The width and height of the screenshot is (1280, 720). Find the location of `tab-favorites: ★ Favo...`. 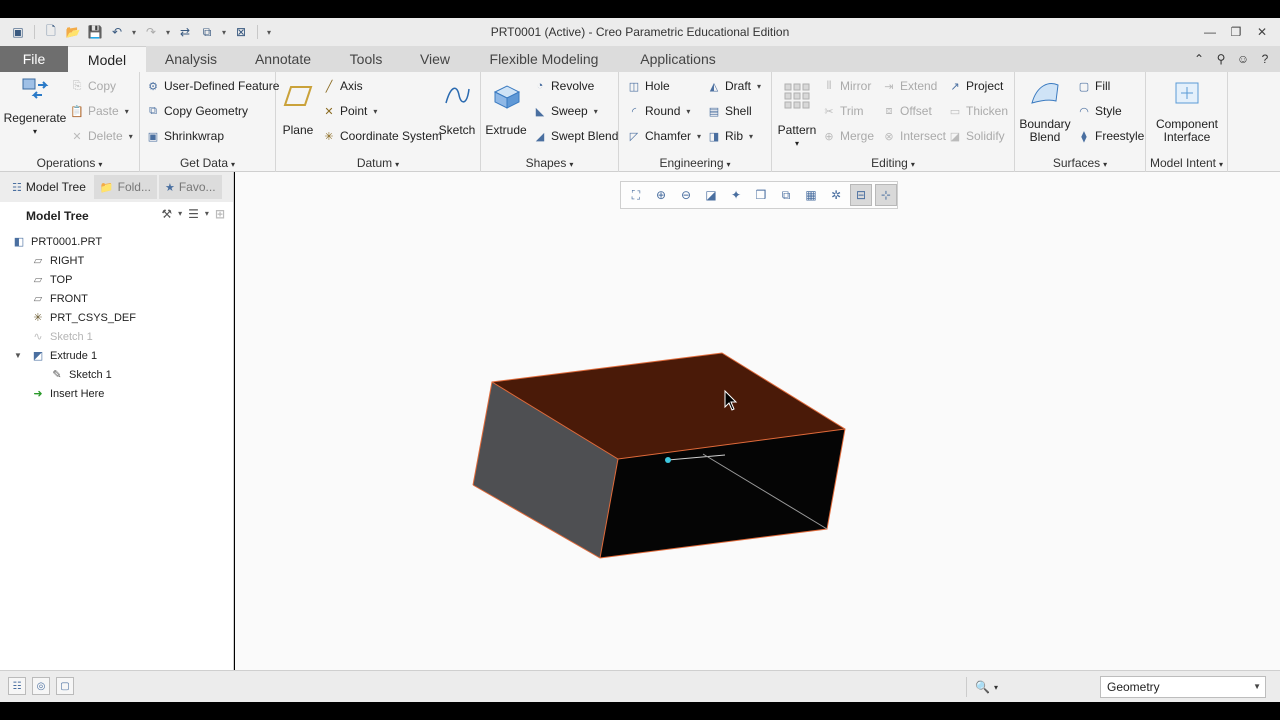

tab-favorites: ★ Favo... is located at coordinates (190, 187).